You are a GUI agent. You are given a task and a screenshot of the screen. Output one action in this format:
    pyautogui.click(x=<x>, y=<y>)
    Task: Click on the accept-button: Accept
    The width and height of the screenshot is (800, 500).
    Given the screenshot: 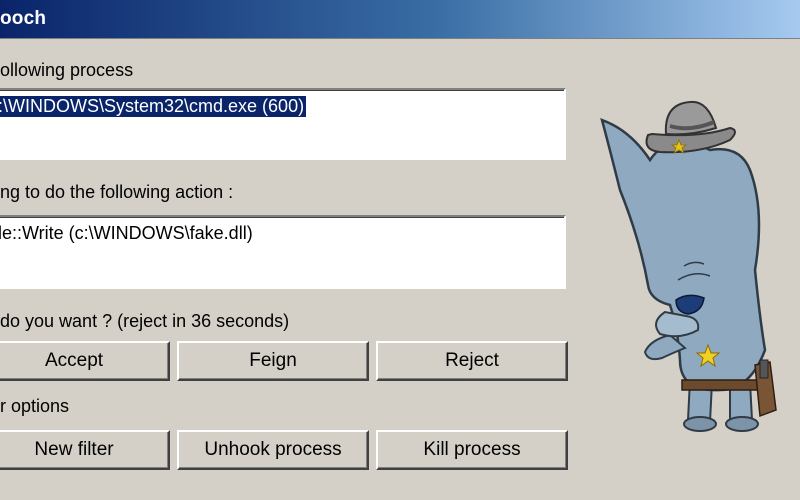 What is the action you would take?
    pyautogui.click(x=85, y=361)
    